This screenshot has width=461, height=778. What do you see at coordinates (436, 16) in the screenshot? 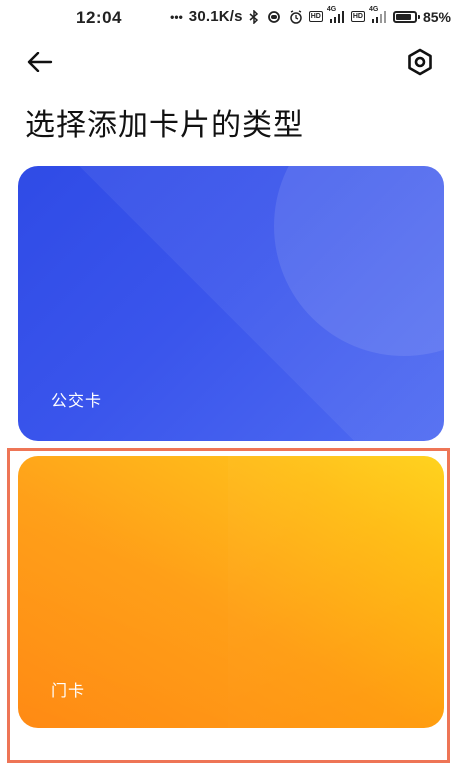
I see `battery-percent: 85%` at bounding box center [436, 16].